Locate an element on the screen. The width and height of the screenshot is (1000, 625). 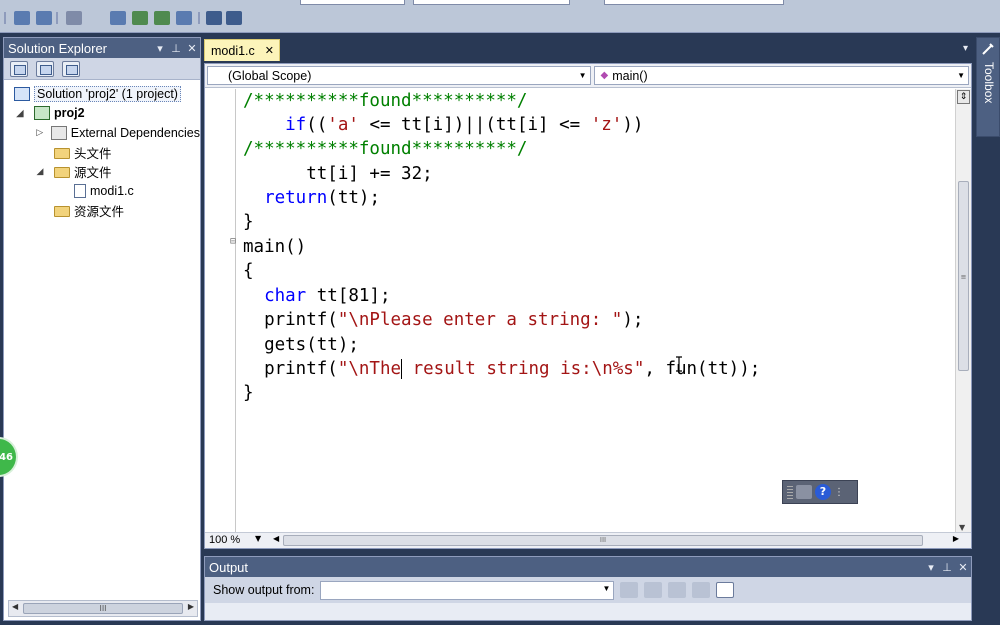
toolbar-btn-3-icon is located at coordinates (74, 18).